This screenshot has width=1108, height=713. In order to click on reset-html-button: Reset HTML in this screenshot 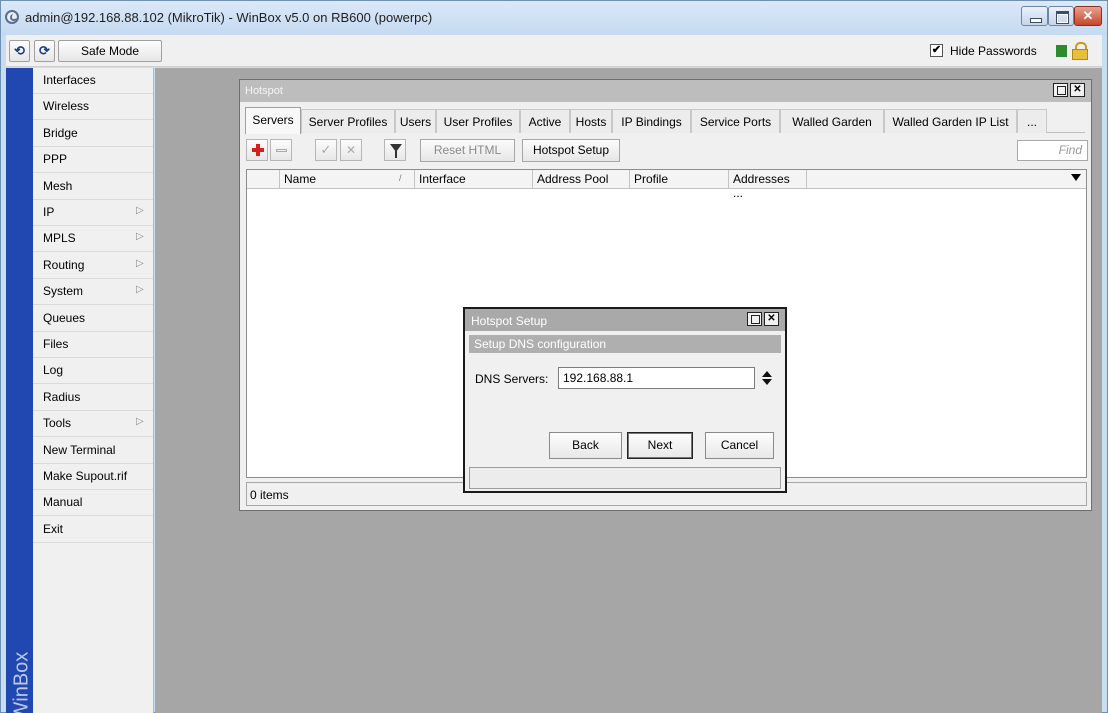, I will do `click(467, 150)`.